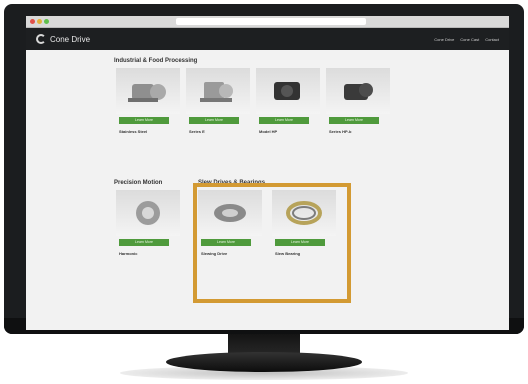  Describe the element at coordinates (46, 21) in the screenshot. I see `maximize-window-icon` at that location.